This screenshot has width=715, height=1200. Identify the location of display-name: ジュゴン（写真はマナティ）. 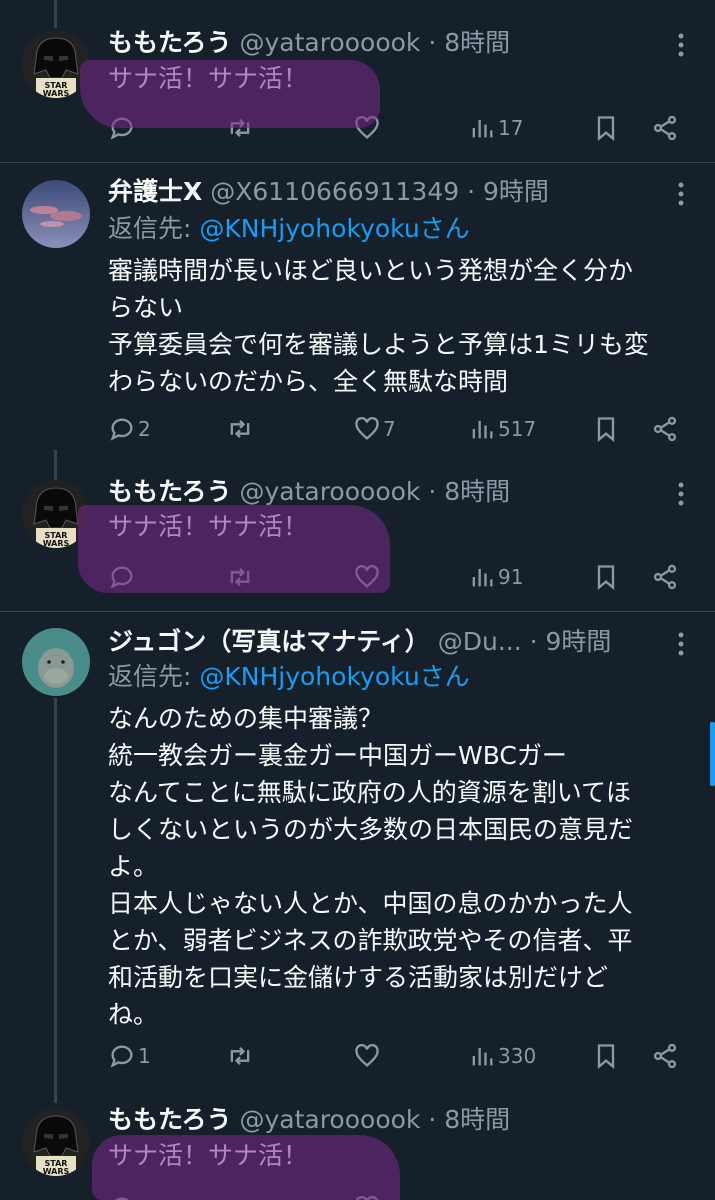
(269, 641).